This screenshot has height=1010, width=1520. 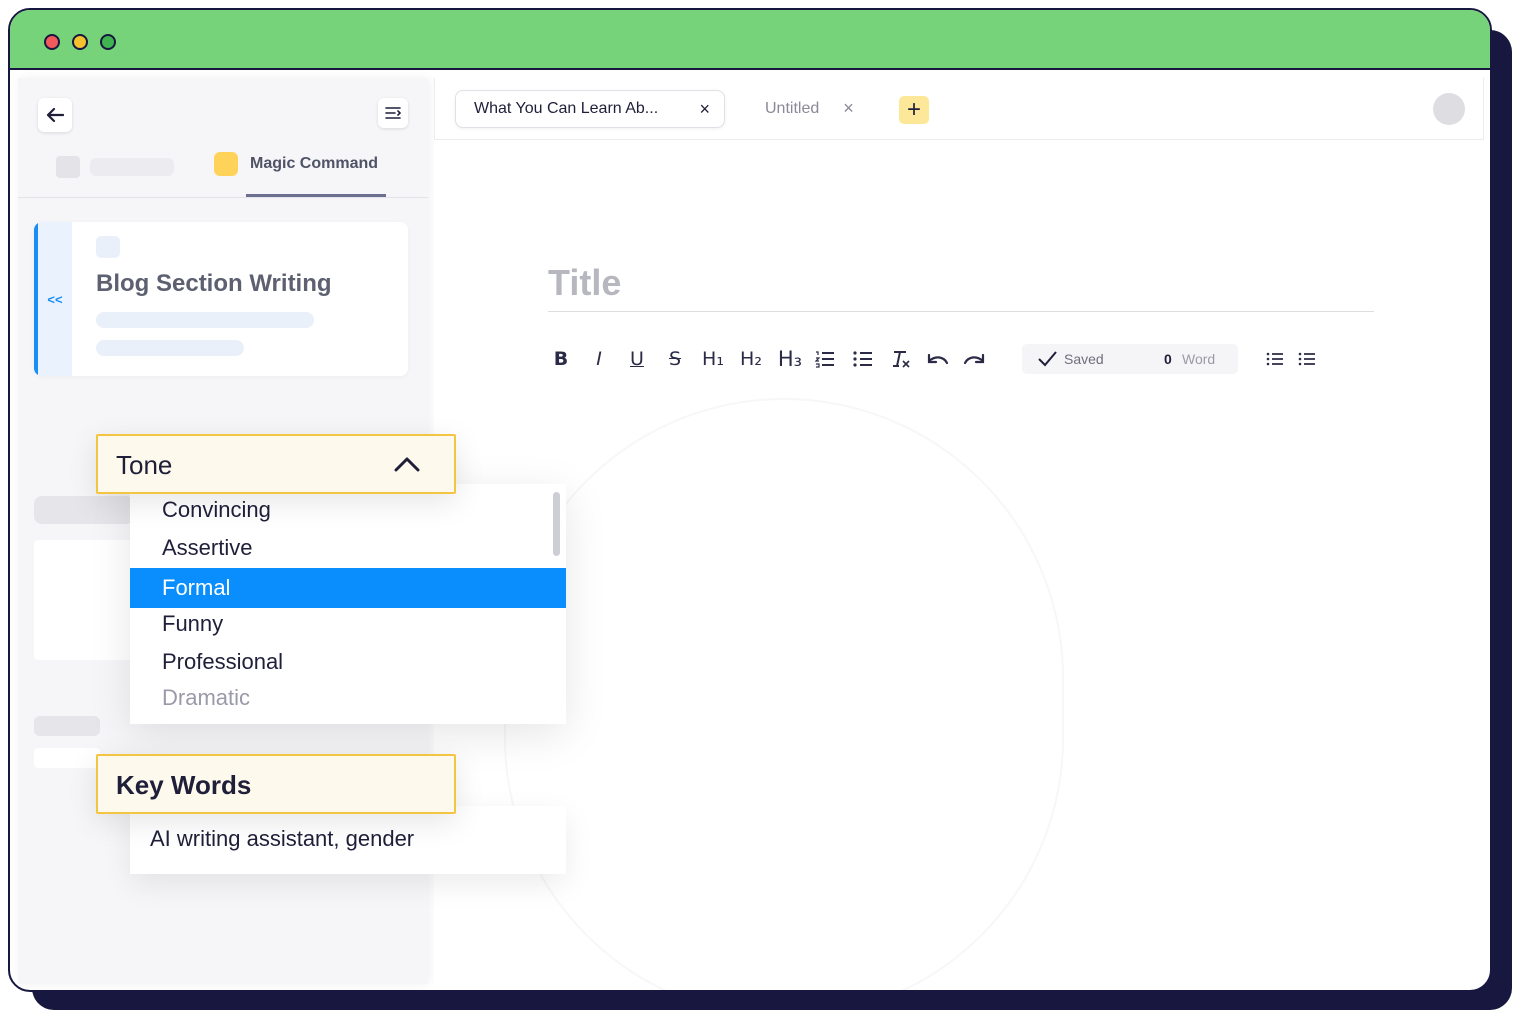 I want to click on tab-placeholder-icon, so click(x=68, y=167).